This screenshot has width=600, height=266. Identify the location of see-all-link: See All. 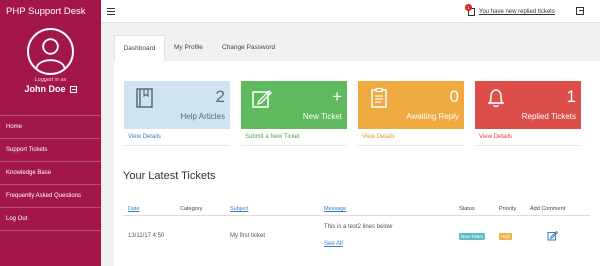
(333, 244).